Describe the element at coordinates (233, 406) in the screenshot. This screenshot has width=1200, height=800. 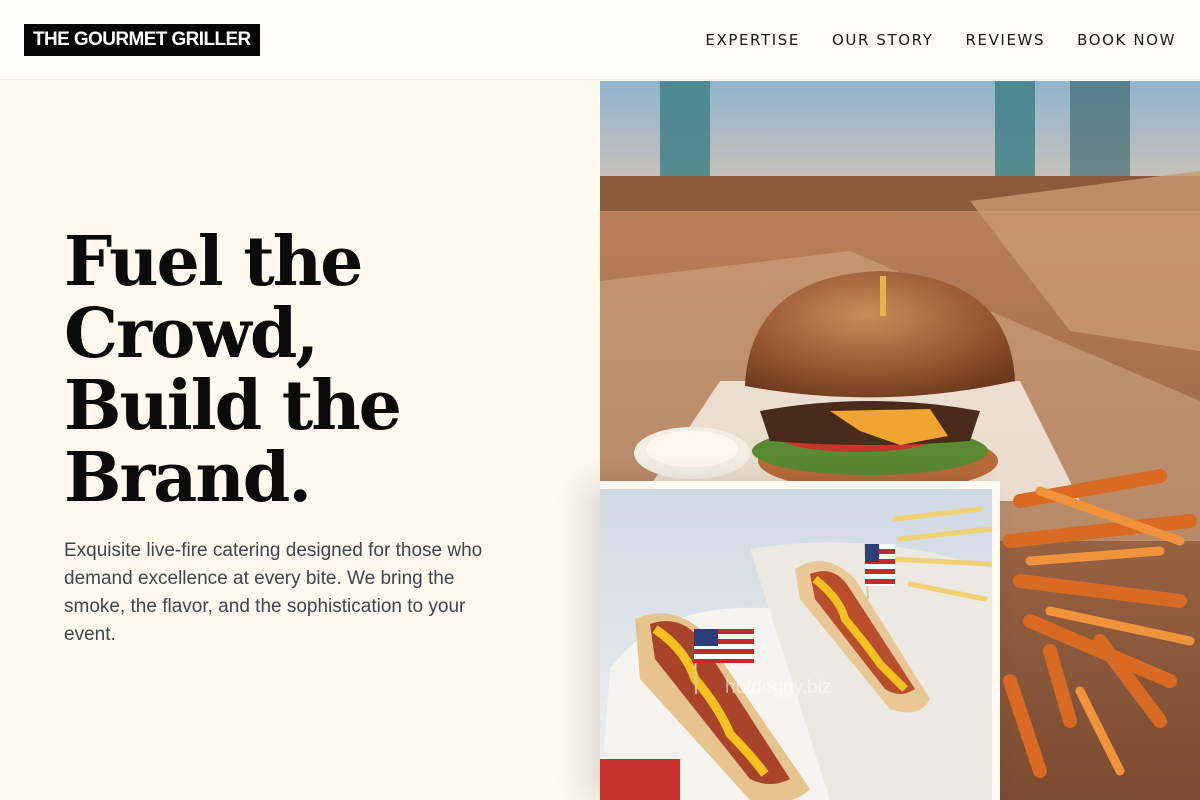
I see `headline-line-3: Build the` at that location.